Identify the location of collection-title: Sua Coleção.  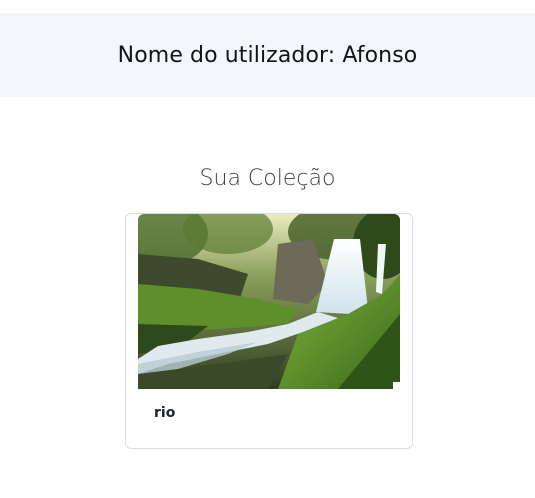
(267, 178).